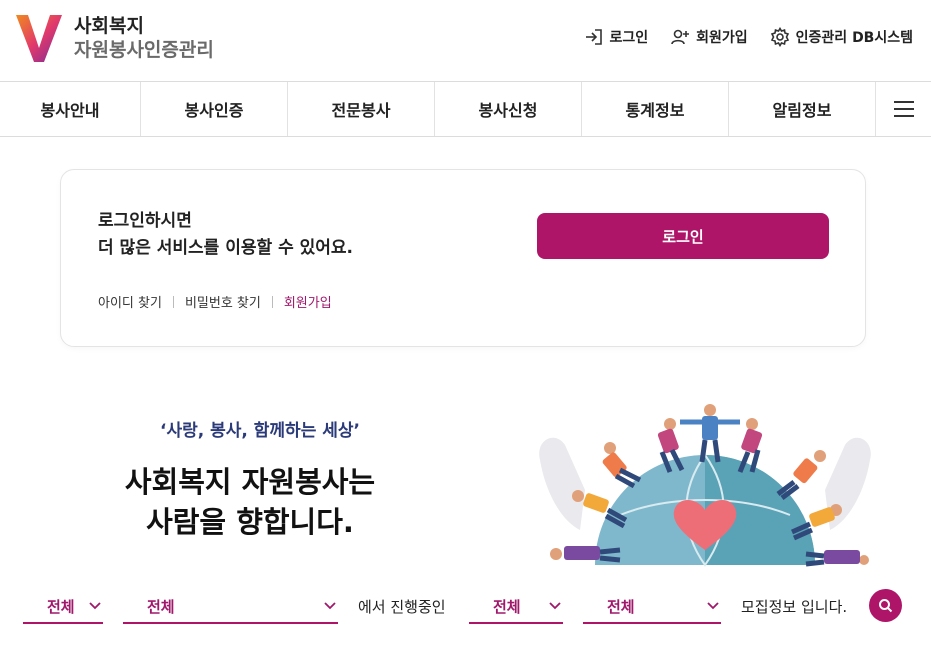 This screenshot has height=647, width=931. Describe the element at coordinates (308, 301) in the screenshot. I see `signup-card-link: 회원가입` at that location.